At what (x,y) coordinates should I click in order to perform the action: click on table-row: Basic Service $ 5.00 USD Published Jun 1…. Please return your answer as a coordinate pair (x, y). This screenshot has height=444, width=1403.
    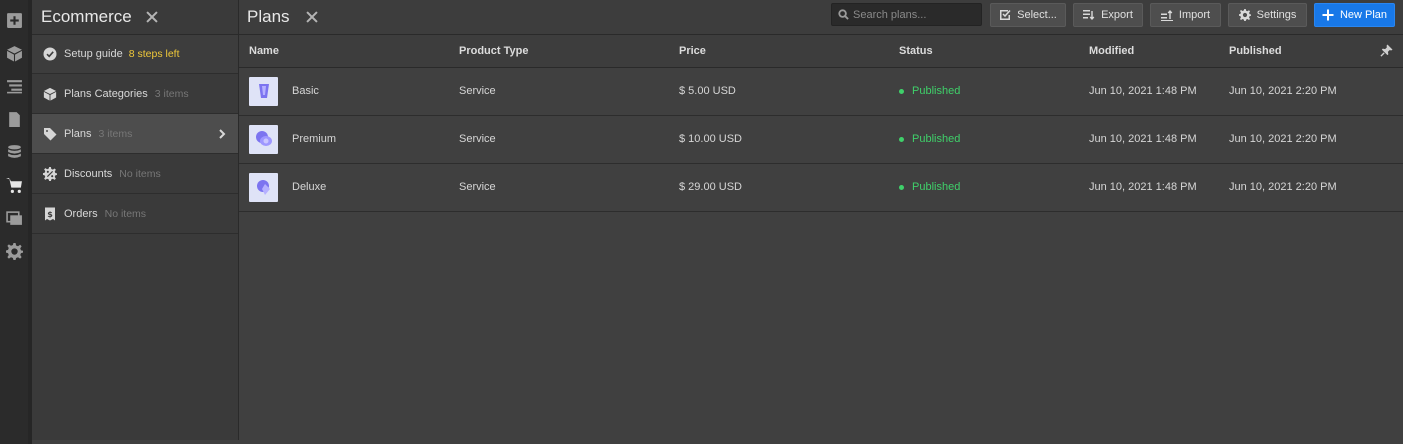
    Looking at the image, I should click on (821, 91).